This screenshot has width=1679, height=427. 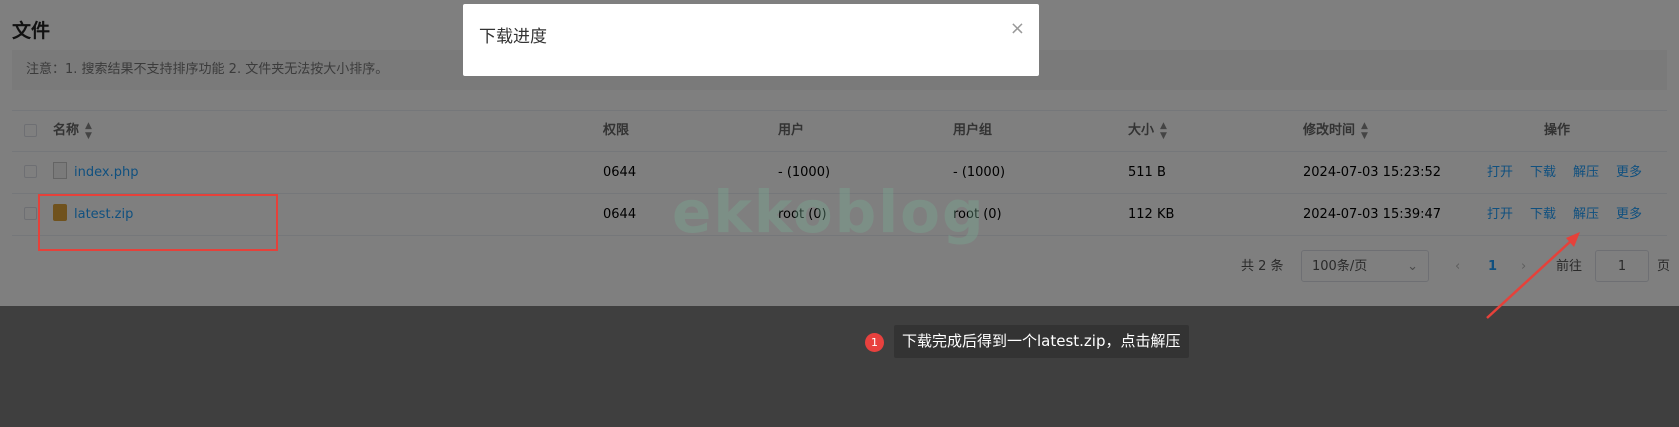 What do you see at coordinates (1533, 275) in the screenshot?
I see `annotation-arrow-icon` at bounding box center [1533, 275].